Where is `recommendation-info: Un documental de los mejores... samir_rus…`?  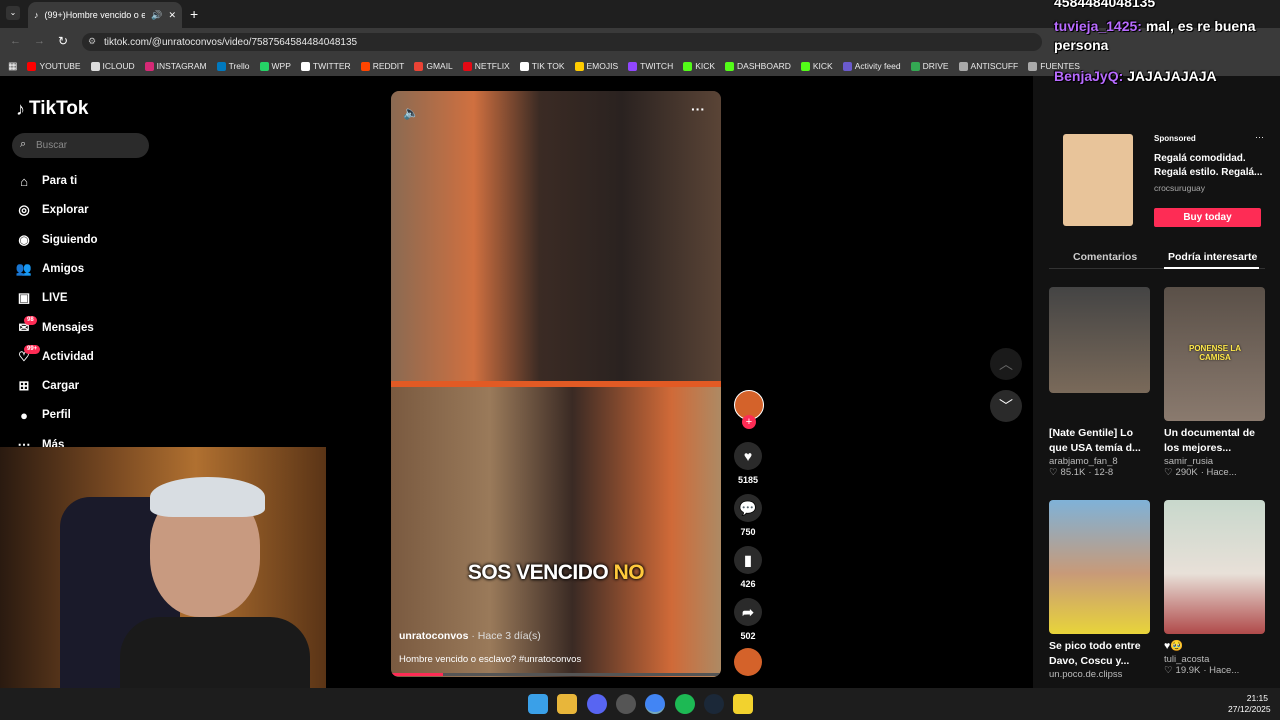 recommendation-info: Un documental de los mejores... samir_rus… is located at coordinates (1214, 452).